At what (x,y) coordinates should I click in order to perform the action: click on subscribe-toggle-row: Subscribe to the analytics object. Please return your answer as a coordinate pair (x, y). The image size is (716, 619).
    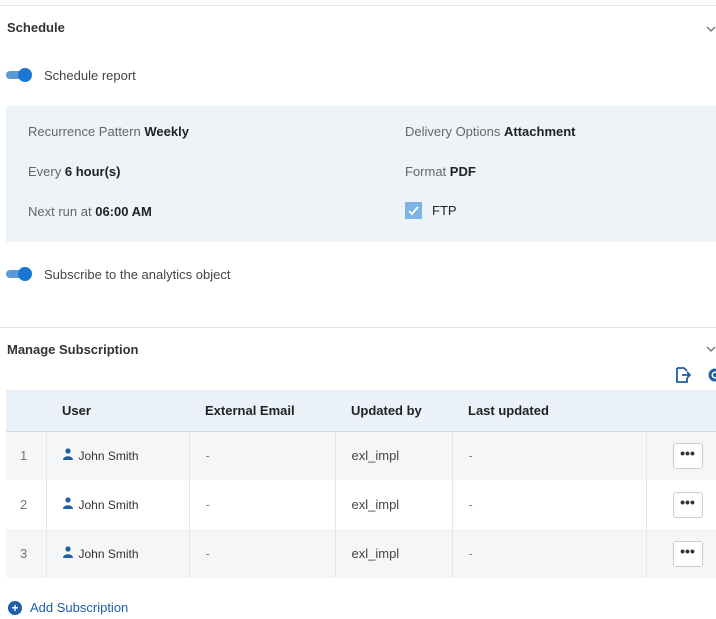
    Looking at the image, I should click on (115, 274).